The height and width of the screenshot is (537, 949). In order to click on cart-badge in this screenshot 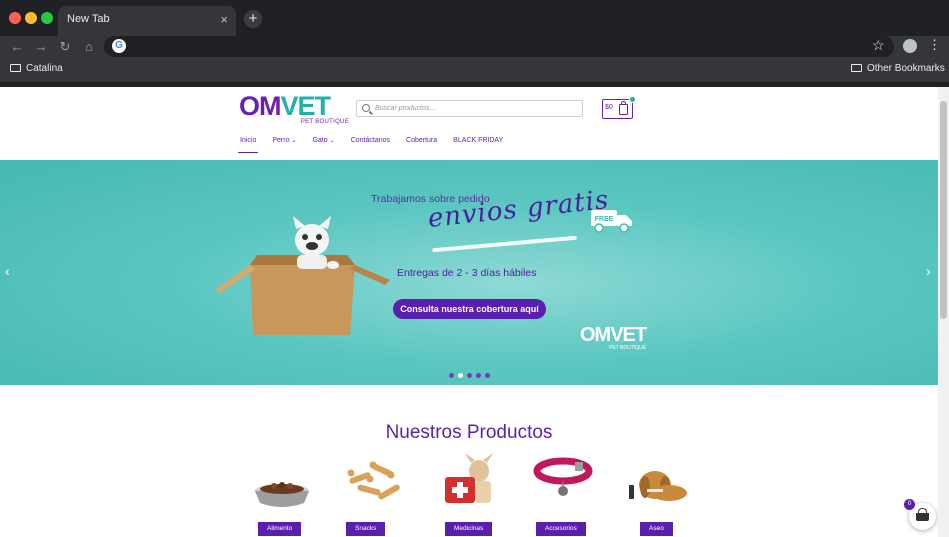, I will do `click(632, 99)`.